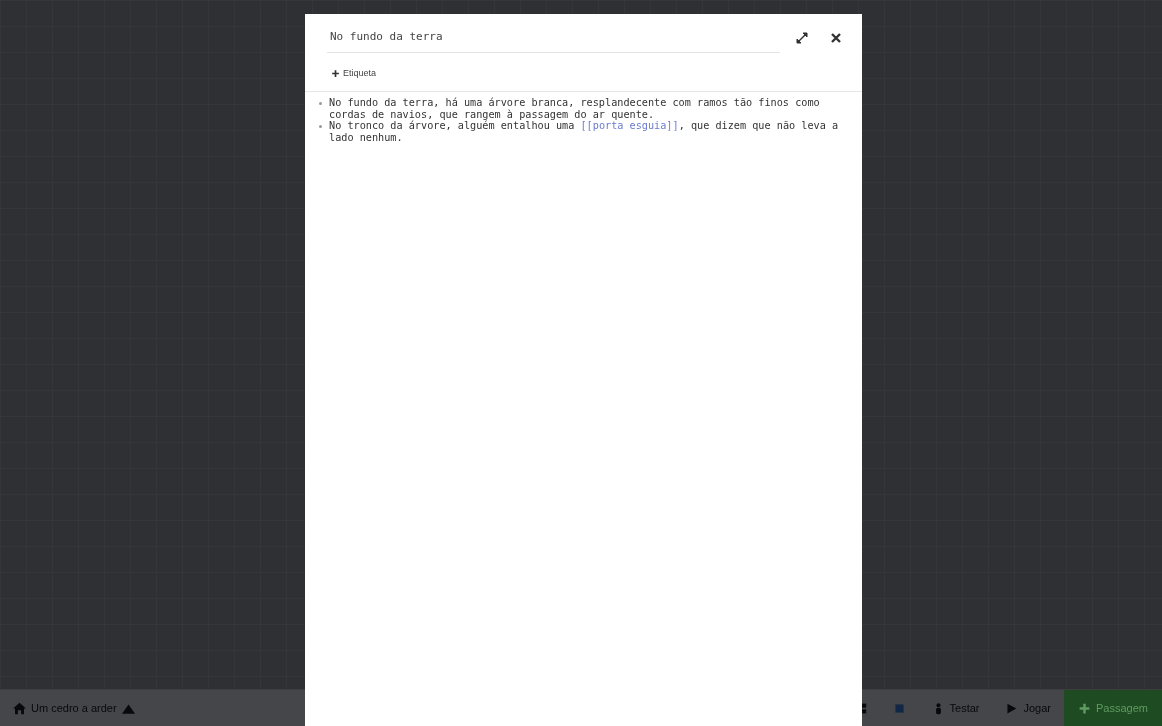  I want to click on passage-link: [[porta esguia]], so click(629, 125).